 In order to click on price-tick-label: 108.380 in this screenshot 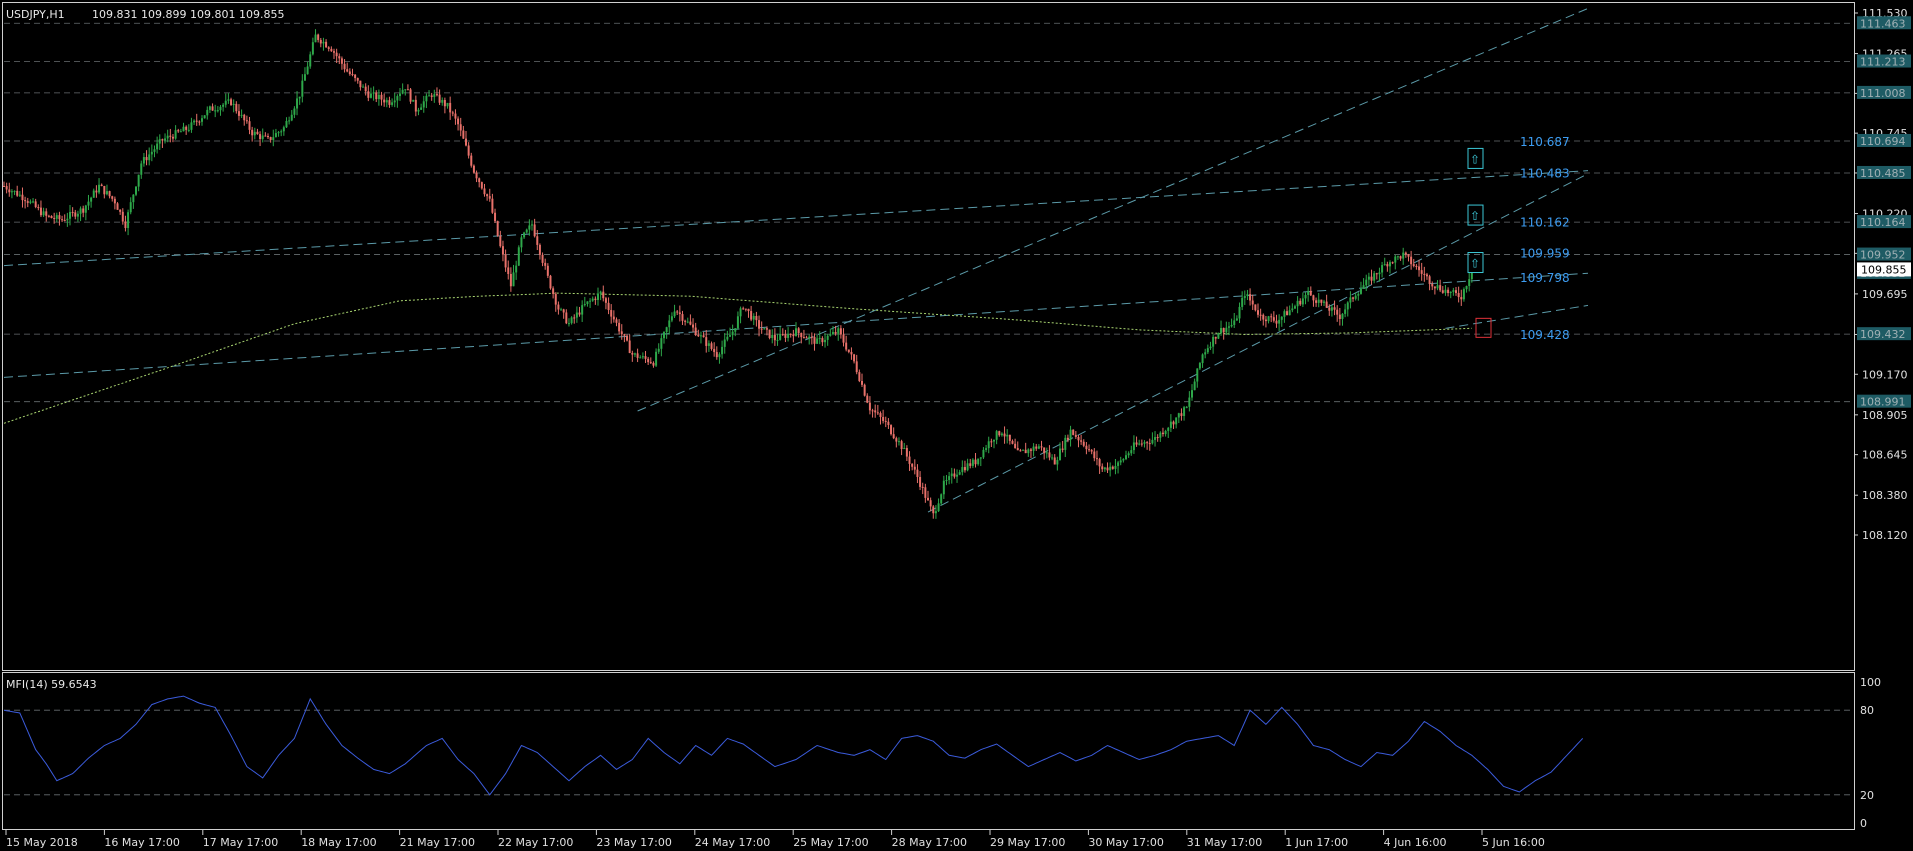, I will do `click(1885, 495)`.